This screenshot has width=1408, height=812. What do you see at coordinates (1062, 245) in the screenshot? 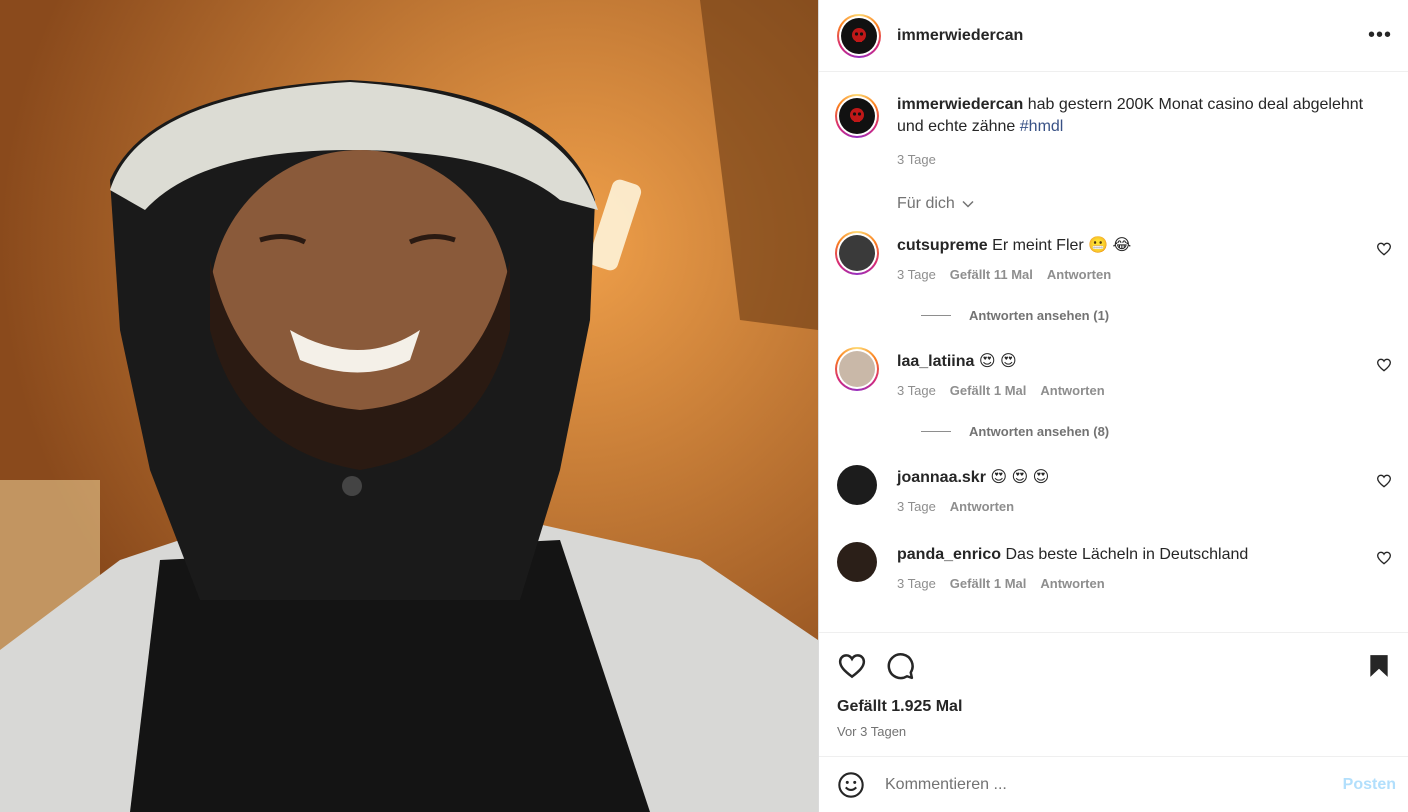
I see `comment-text: Er meint Fler 😬 😂` at bounding box center [1062, 245].